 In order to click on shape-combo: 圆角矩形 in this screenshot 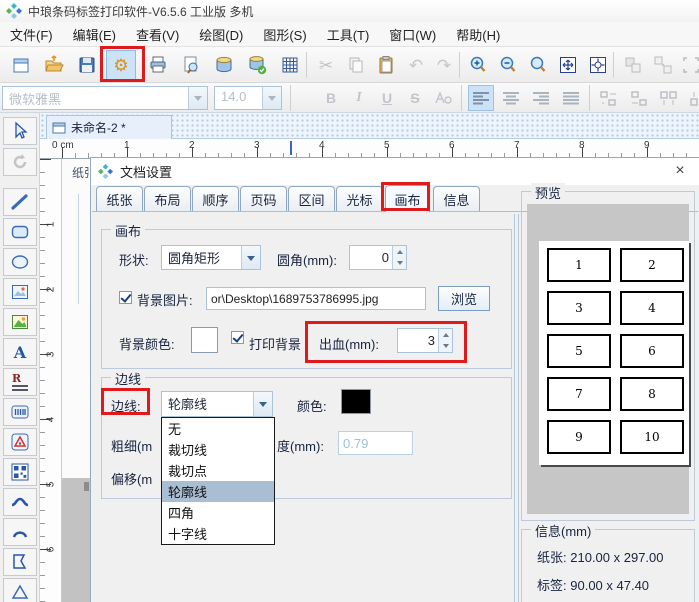, I will do `click(211, 257)`.